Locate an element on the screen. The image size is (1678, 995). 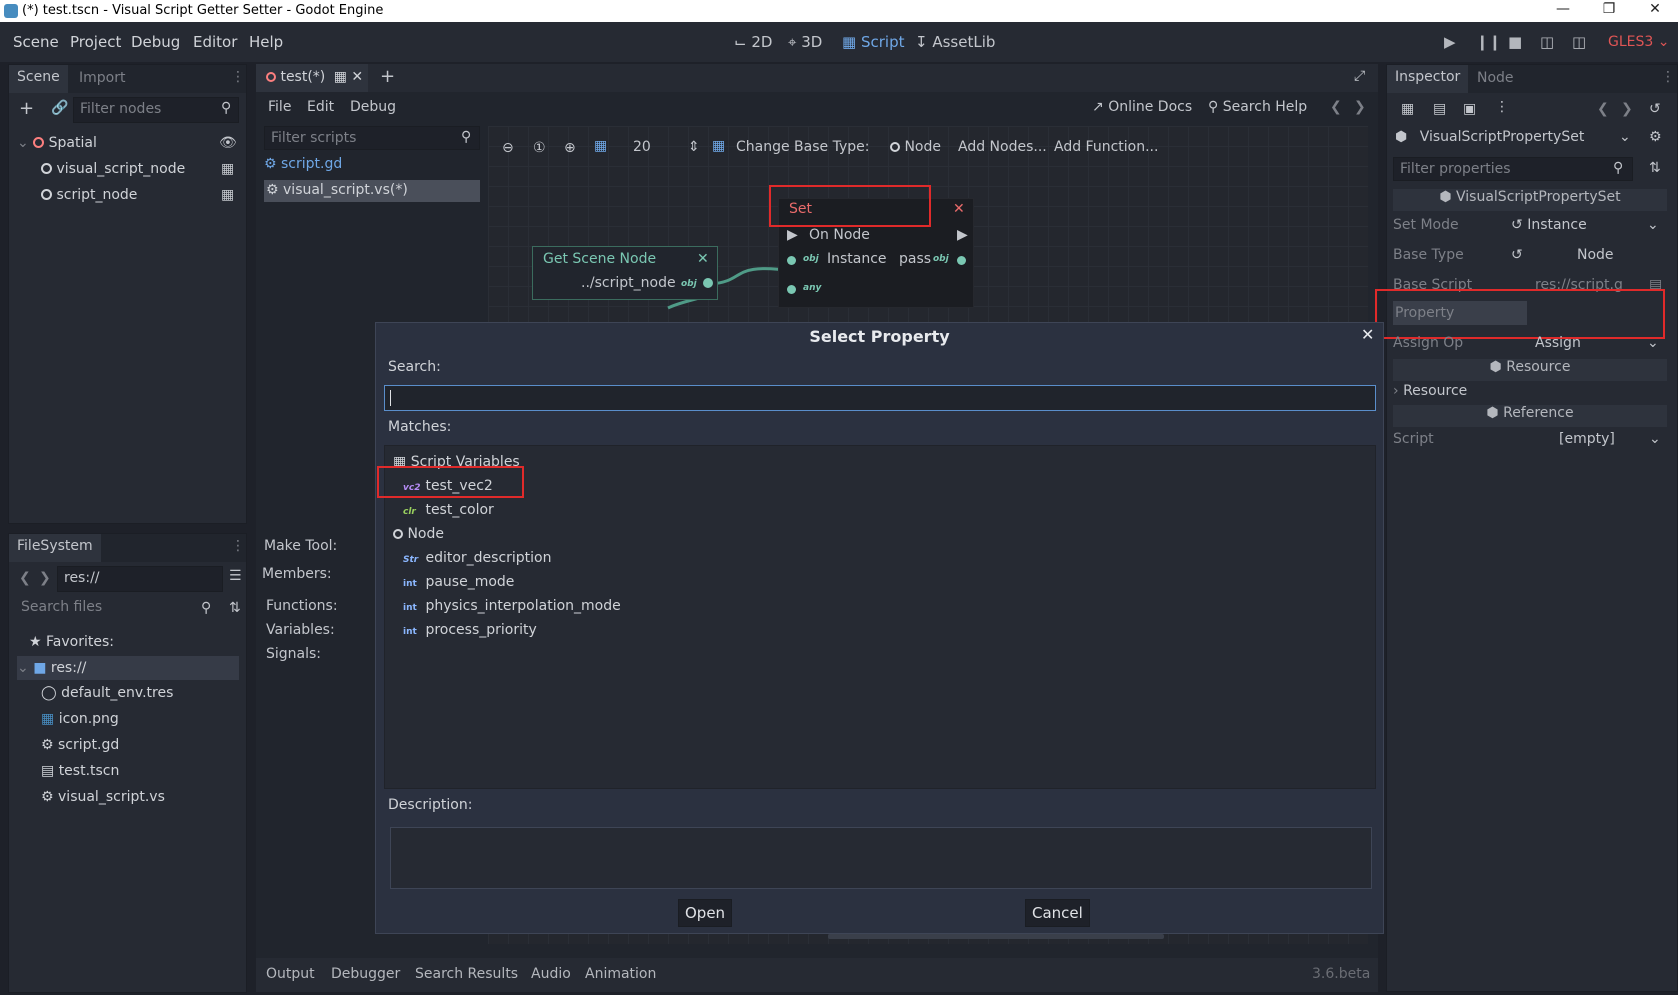
play-icon: ▶ is located at coordinates (1450, 42).